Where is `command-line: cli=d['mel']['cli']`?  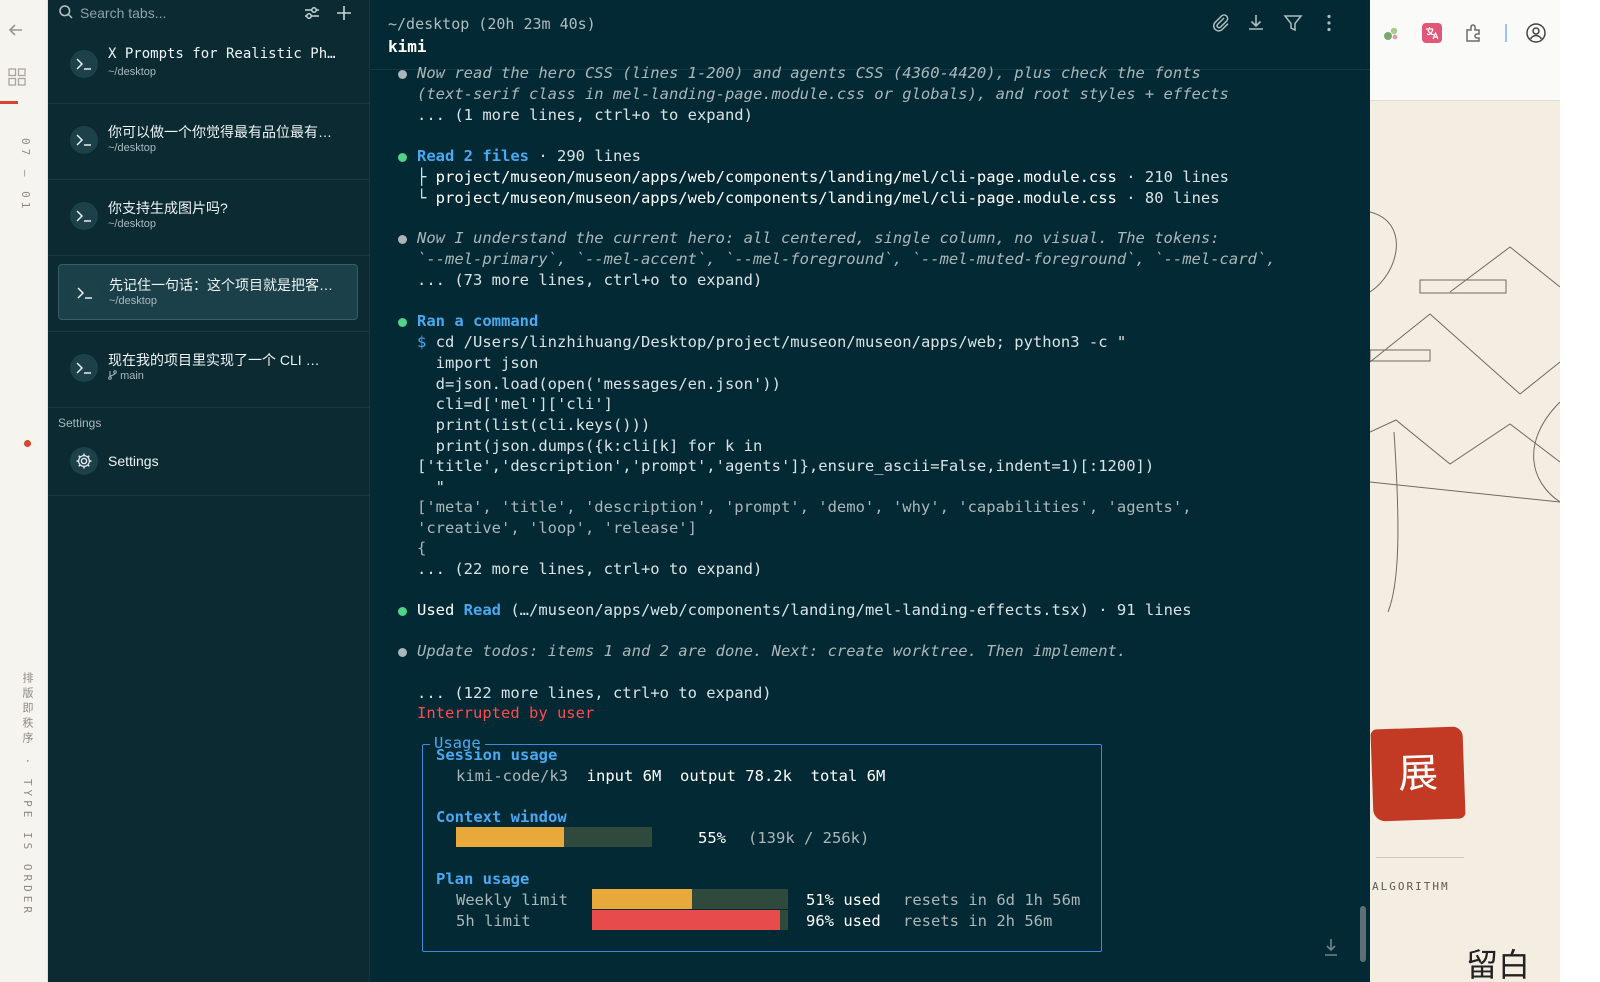 command-line: cli=d['mel']['cli'] is located at coordinates (515, 404).